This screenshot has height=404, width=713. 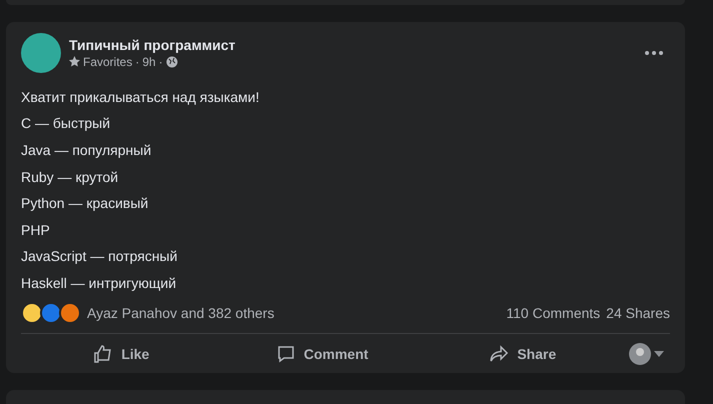 What do you see at coordinates (86, 150) in the screenshot?
I see `post-text-line: Java — популярный` at bounding box center [86, 150].